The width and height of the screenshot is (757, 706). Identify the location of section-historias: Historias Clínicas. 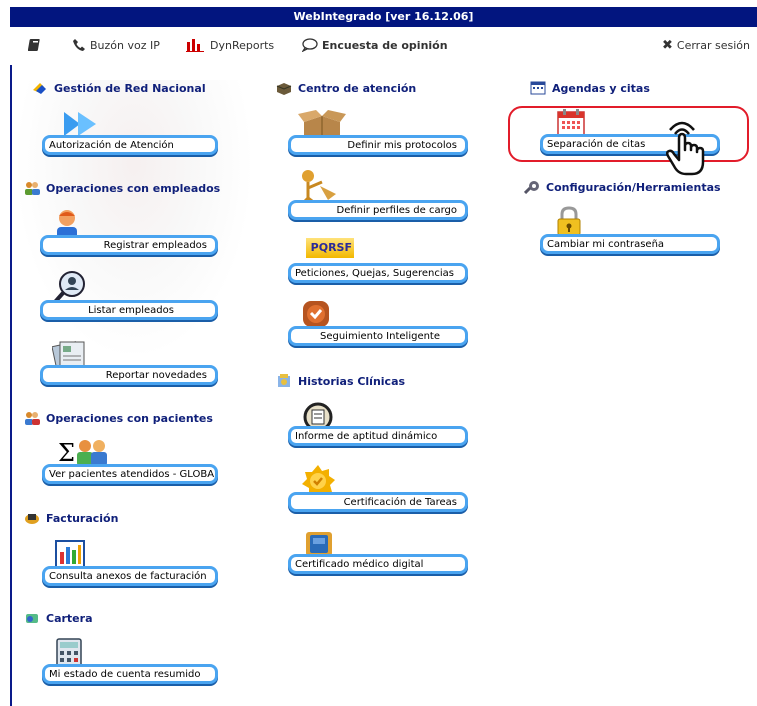
(340, 381).